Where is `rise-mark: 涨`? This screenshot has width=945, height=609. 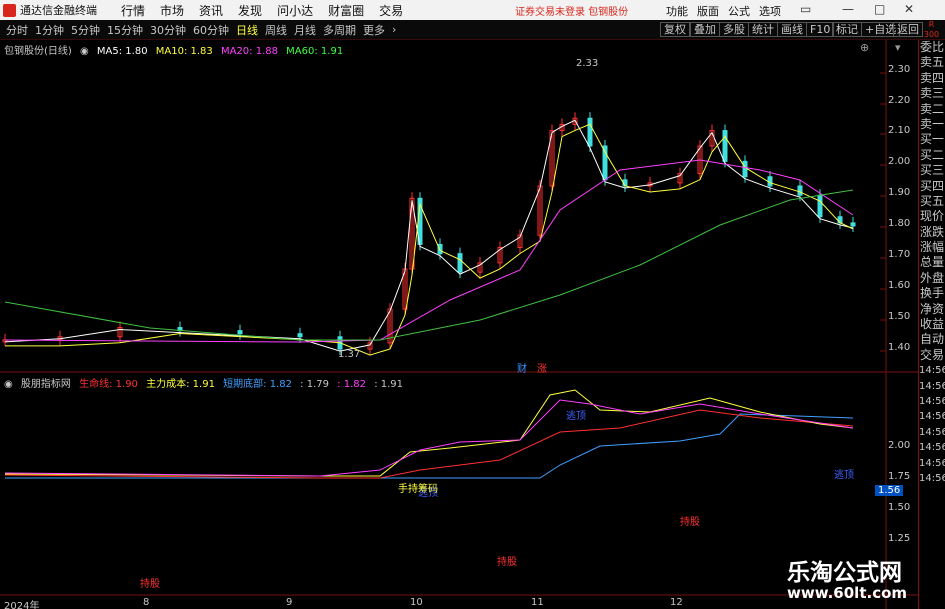 rise-mark: 涨 is located at coordinates (542, 367).